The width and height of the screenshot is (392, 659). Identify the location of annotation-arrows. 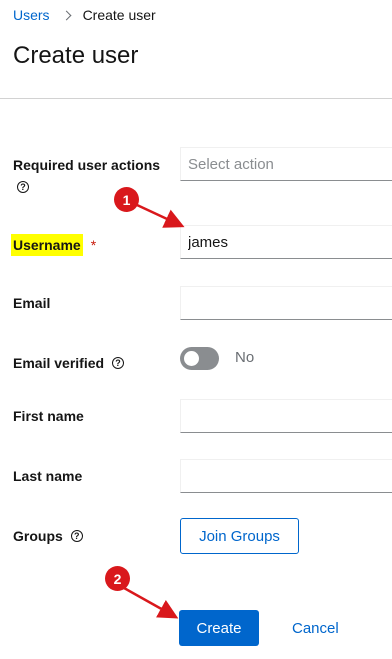
(154, 411).